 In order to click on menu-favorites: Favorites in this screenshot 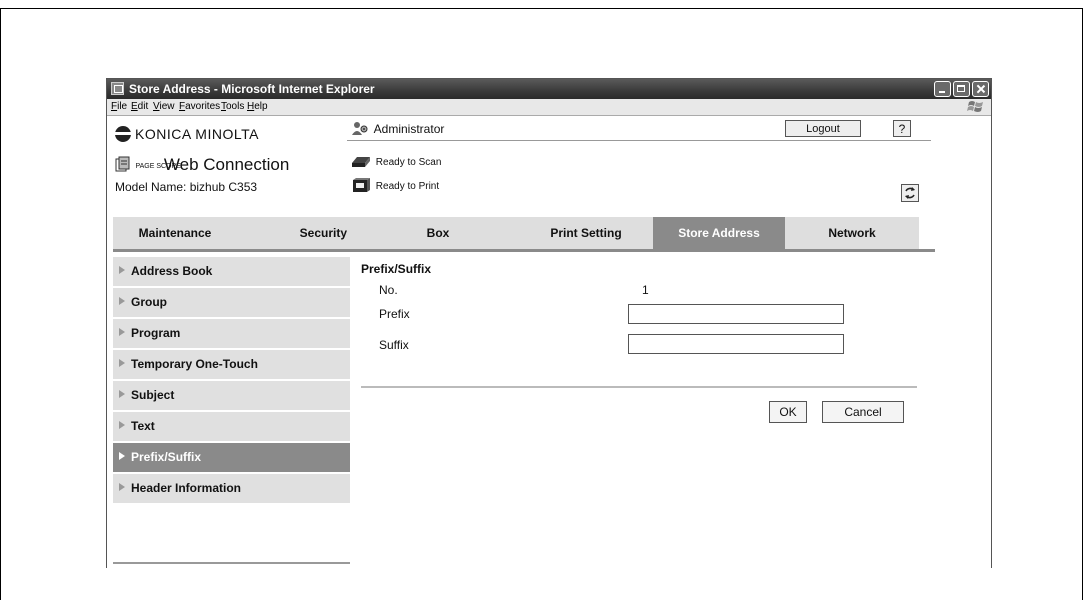, I will do `click(199, 106)`.